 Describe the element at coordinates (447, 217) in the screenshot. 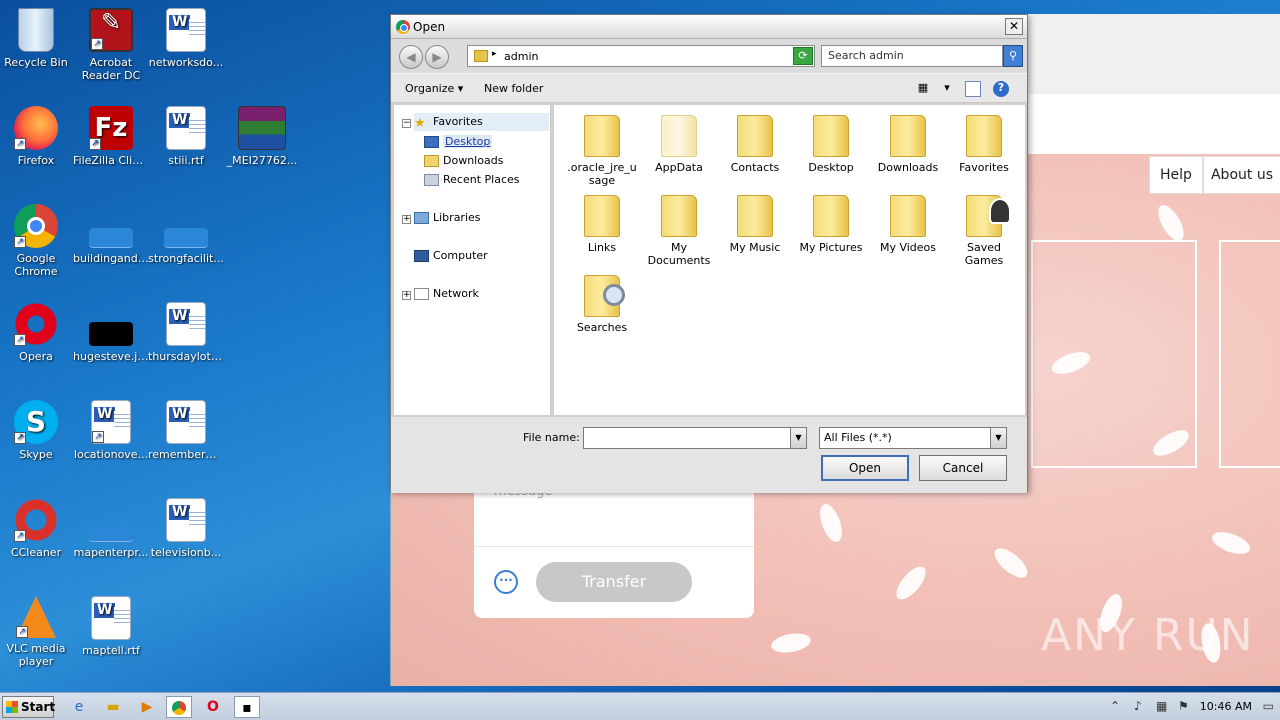

I see `tree-item-libraries: Libraries` at that location.